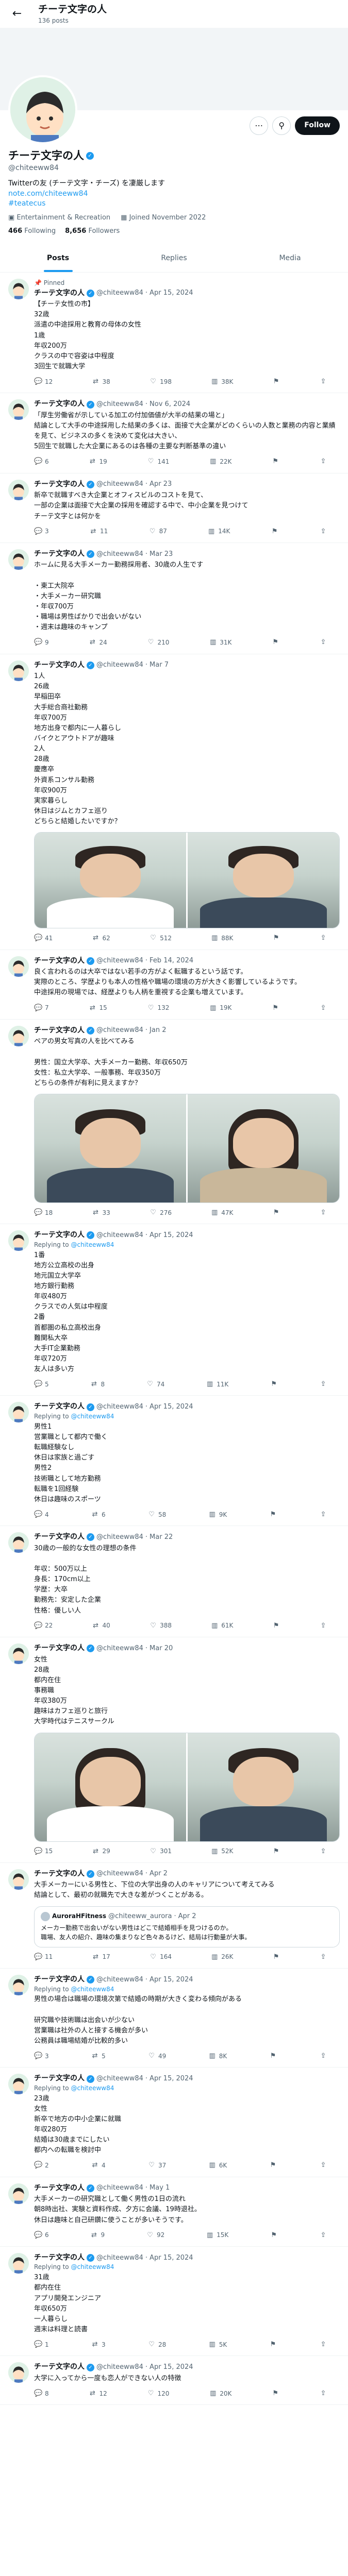  I want to click on reply-button: 💬 22, so click(43, 1626).